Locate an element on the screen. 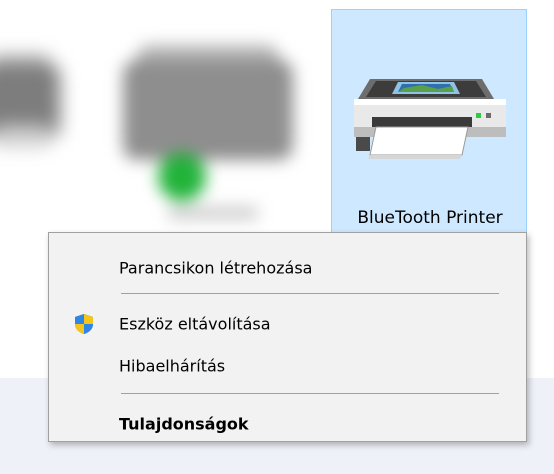 The width and height of the screenshot is (554, 474). menu-item-properties: Tulajdonságok is located at coordinates (287, 424).